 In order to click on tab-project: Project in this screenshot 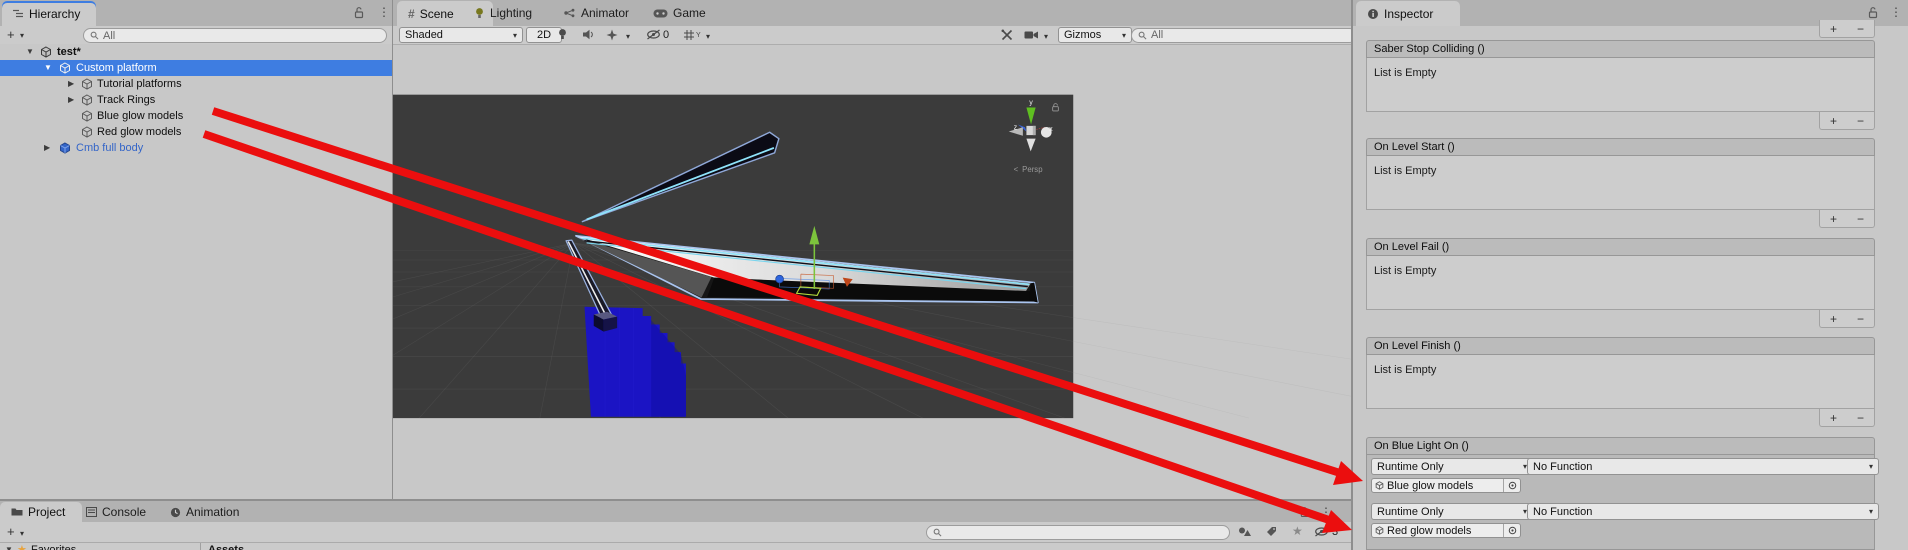, I will do `click(41, 512)`.